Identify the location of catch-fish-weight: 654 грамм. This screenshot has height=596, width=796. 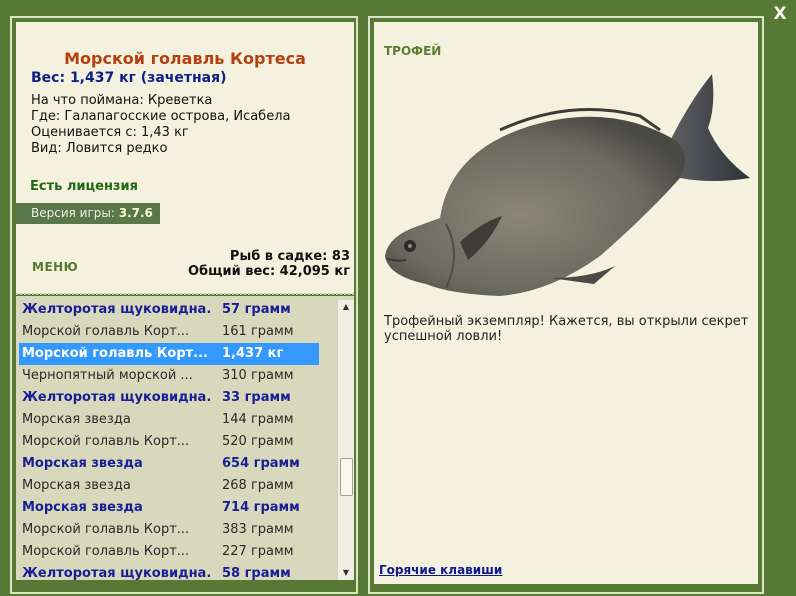
(261, 463).